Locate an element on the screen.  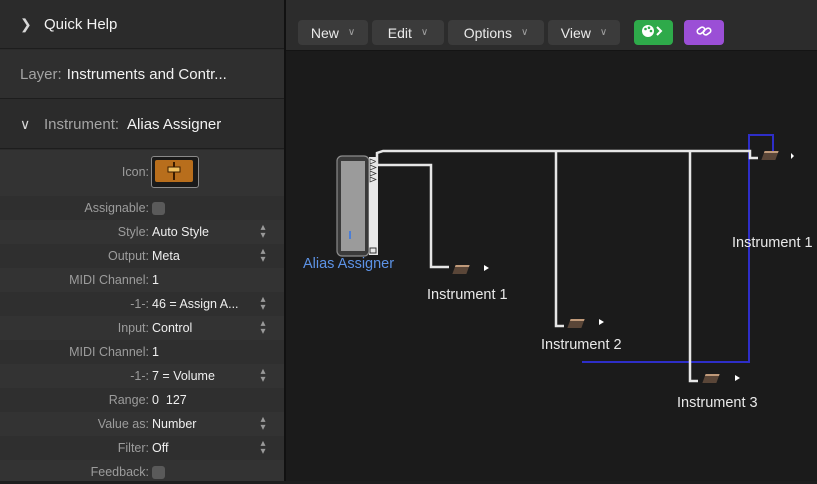
output-value: Meta is located at coordinates (166, 256).